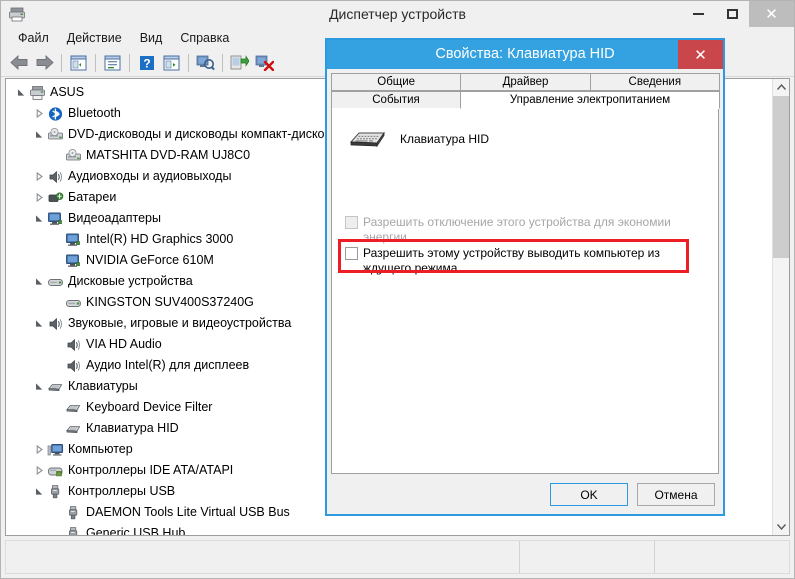  What do you see at coordinates (781, 177) in the screenshot?
I see `scrollbar-thumb` at bounding box center [781, 177].